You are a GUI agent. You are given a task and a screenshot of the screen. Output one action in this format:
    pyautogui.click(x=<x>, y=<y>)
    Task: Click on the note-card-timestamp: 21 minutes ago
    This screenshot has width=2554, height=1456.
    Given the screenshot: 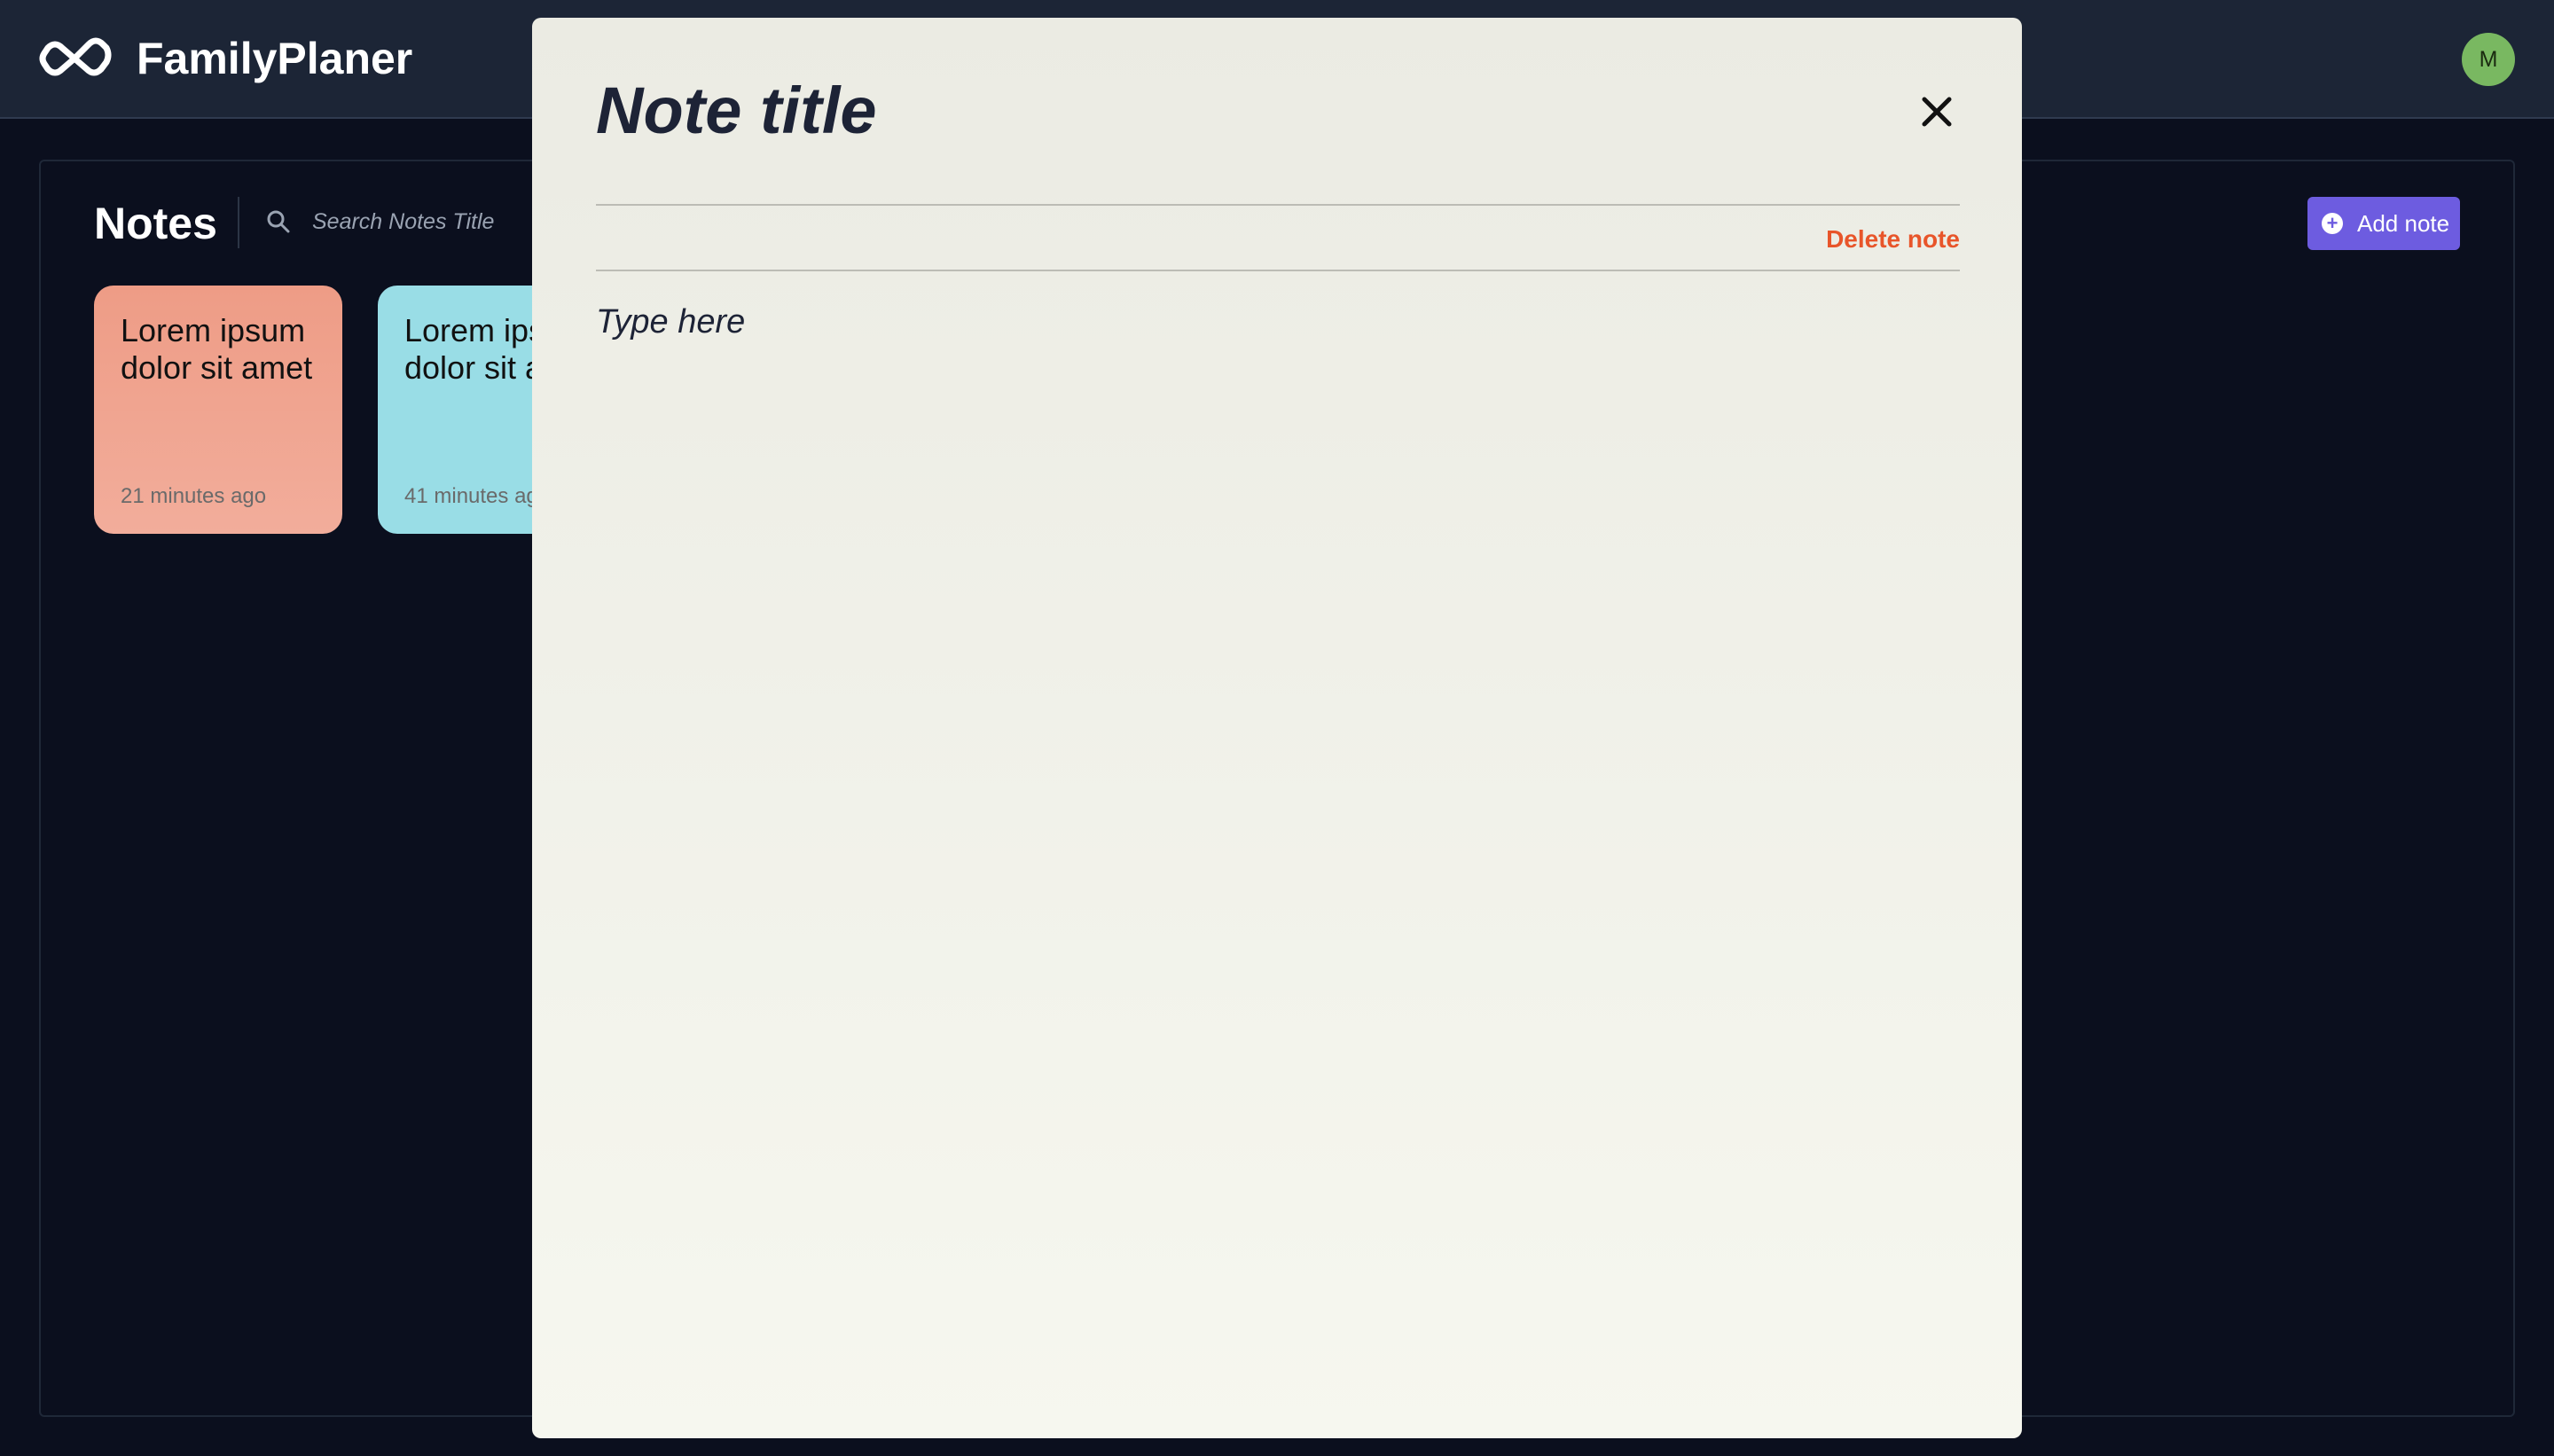 What is the action you would take?
    pyautogui.click(x=194, y=496)
    